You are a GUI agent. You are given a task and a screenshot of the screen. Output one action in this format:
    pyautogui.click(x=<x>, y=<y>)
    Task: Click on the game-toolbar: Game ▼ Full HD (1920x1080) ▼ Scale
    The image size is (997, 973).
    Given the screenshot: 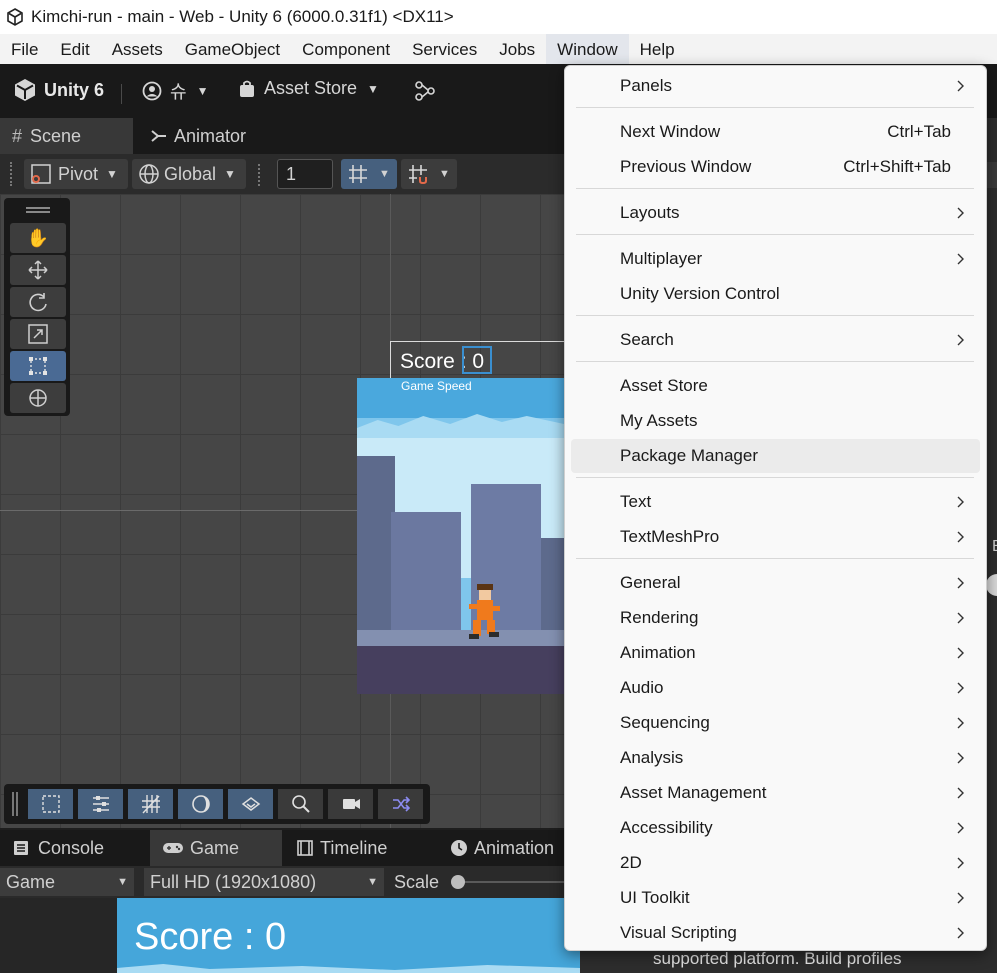 What is the action you would take?
    pyautogui.click(x=290, y=882)
    